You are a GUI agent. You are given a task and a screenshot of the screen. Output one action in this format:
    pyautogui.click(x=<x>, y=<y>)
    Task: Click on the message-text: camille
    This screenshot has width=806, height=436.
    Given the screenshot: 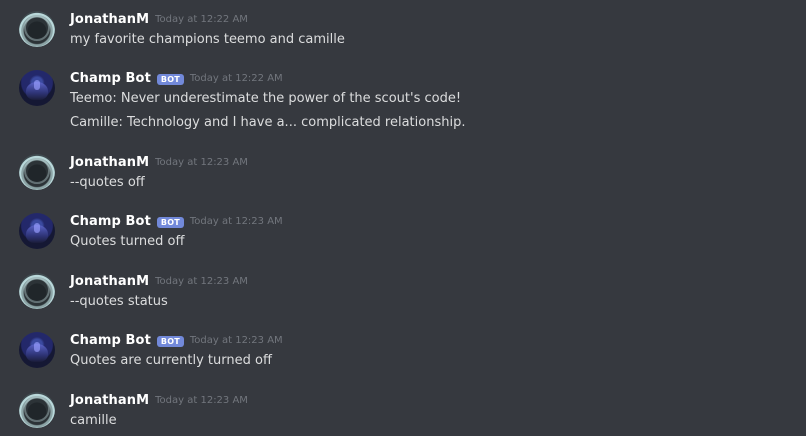 What is the action you would take?
    pyautogui.click(x=93, y=420)
    